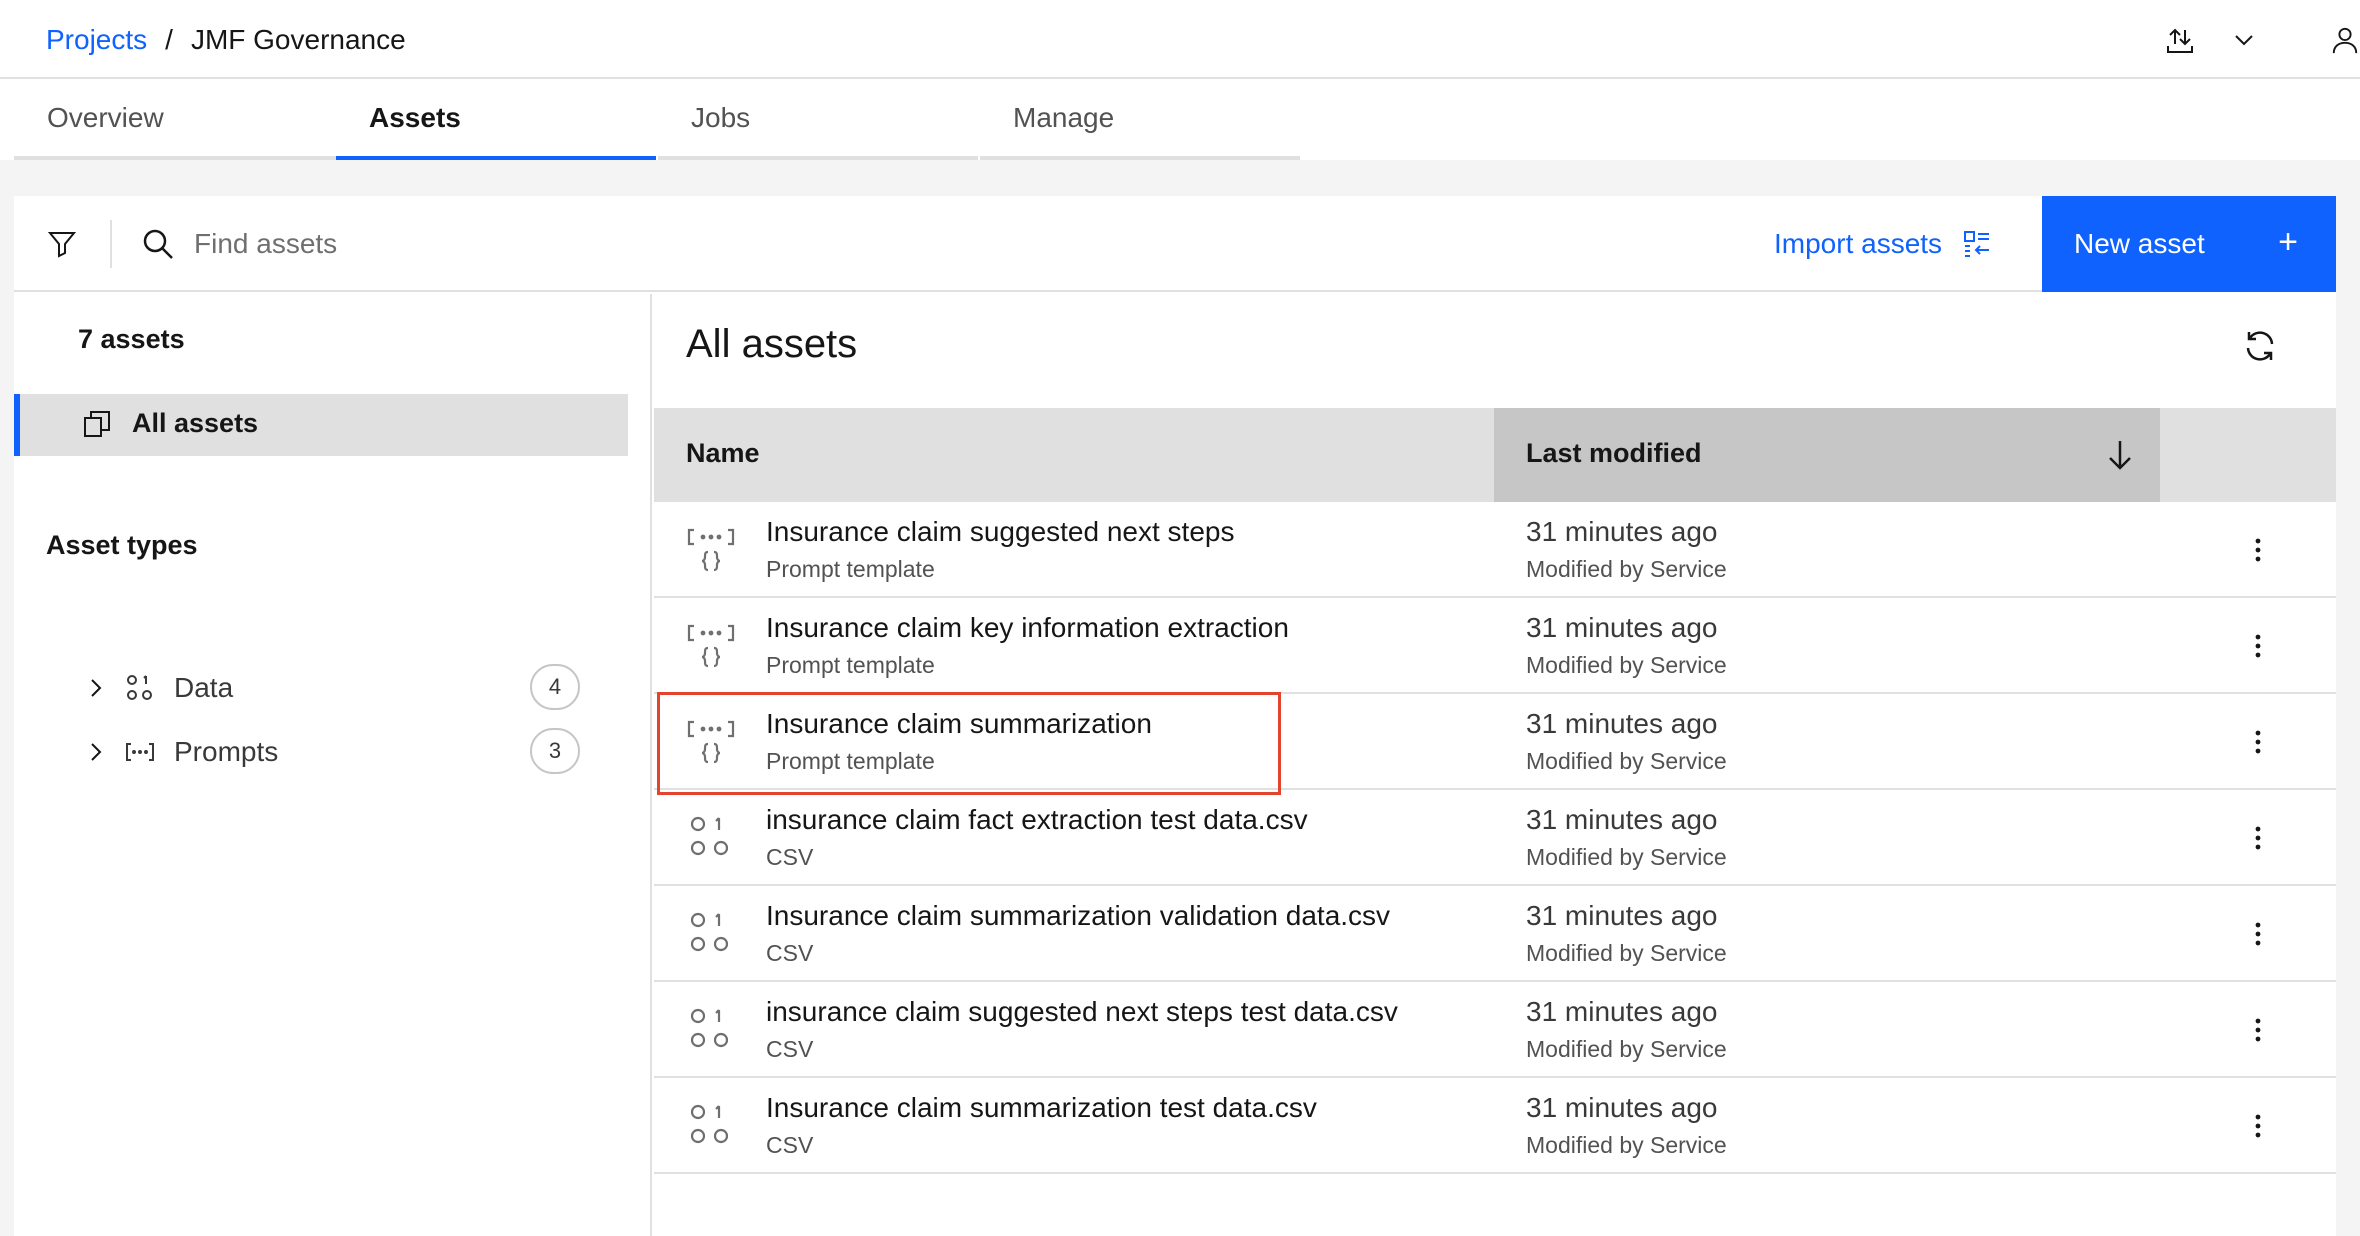 Image resolution: width=2360 pixels, height=1236 pixels. I want to click on column-header-name: Name, so click(723, 453).